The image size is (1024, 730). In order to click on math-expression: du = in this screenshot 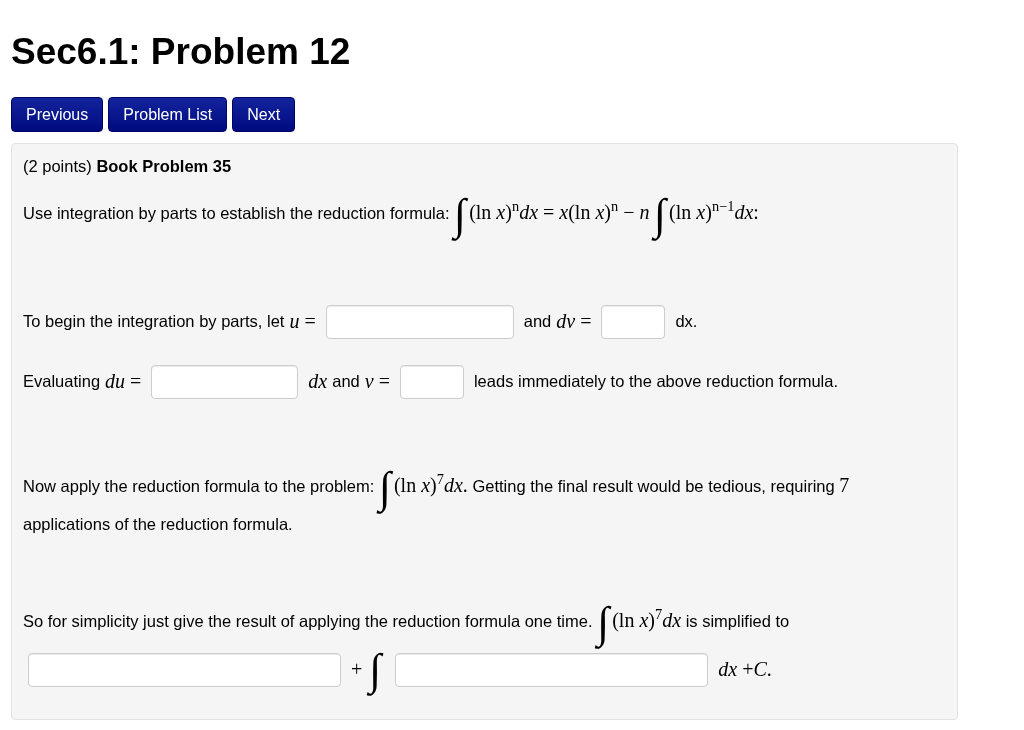, I will do `click(123, 382)`.